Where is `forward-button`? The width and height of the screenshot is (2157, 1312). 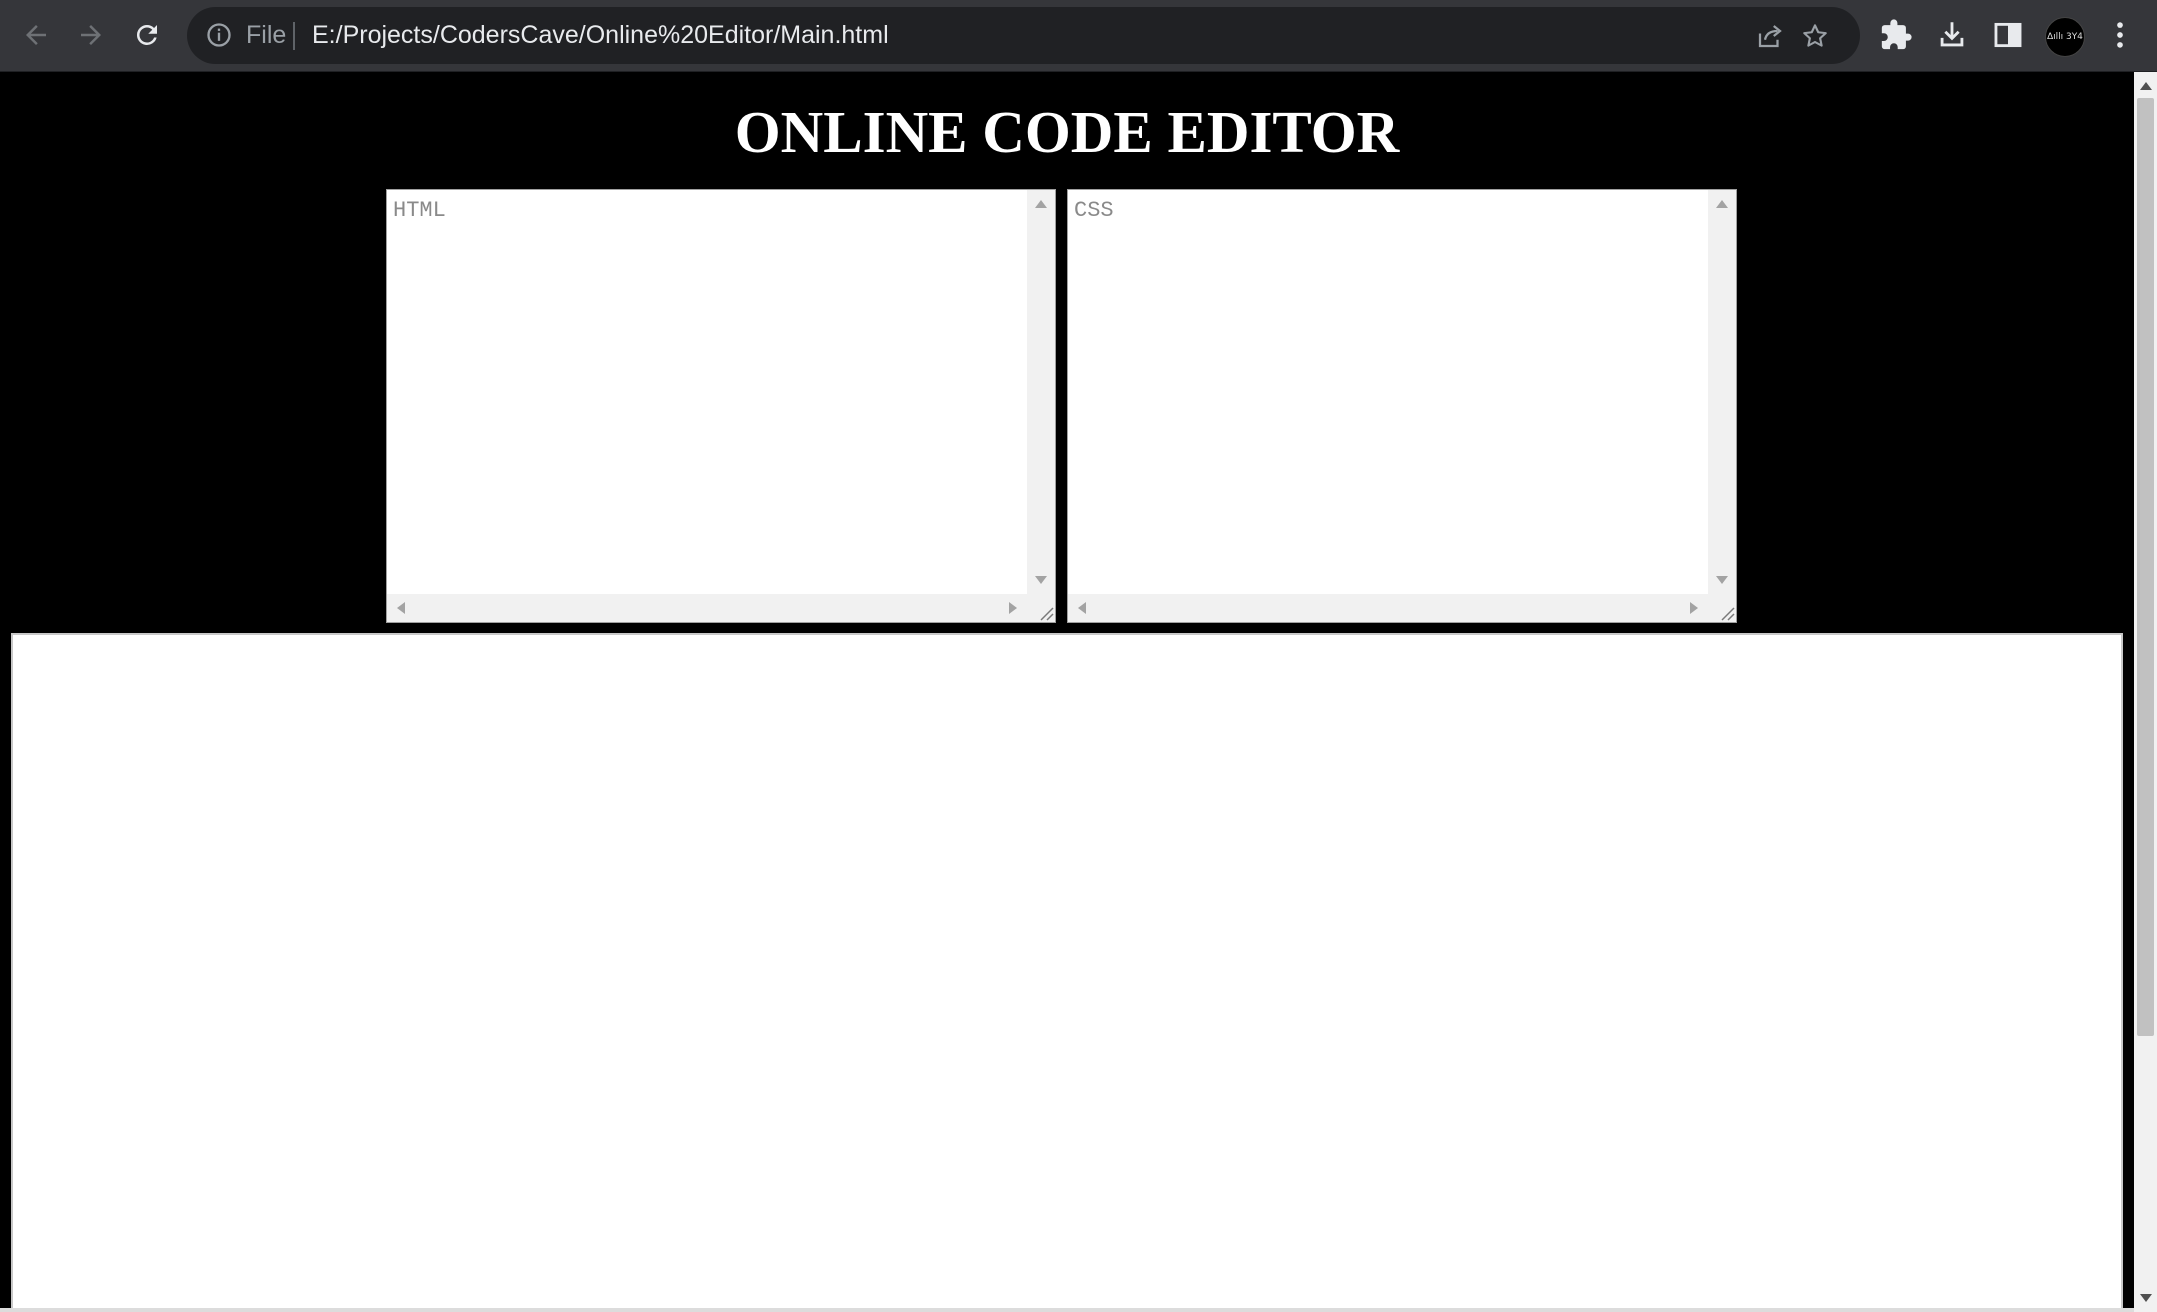 forward-button is located at coordinates (91, 35).